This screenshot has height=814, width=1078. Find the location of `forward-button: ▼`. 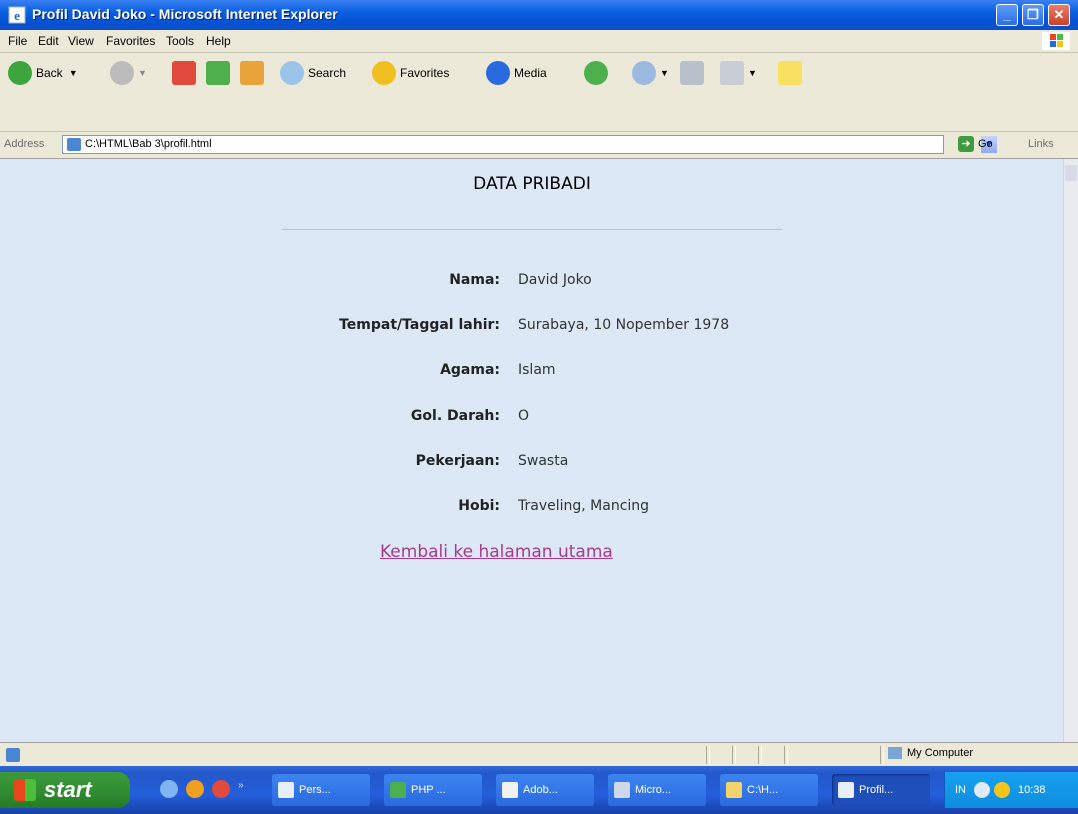

forward-button: ▼ is located at coordinates (128, 73).